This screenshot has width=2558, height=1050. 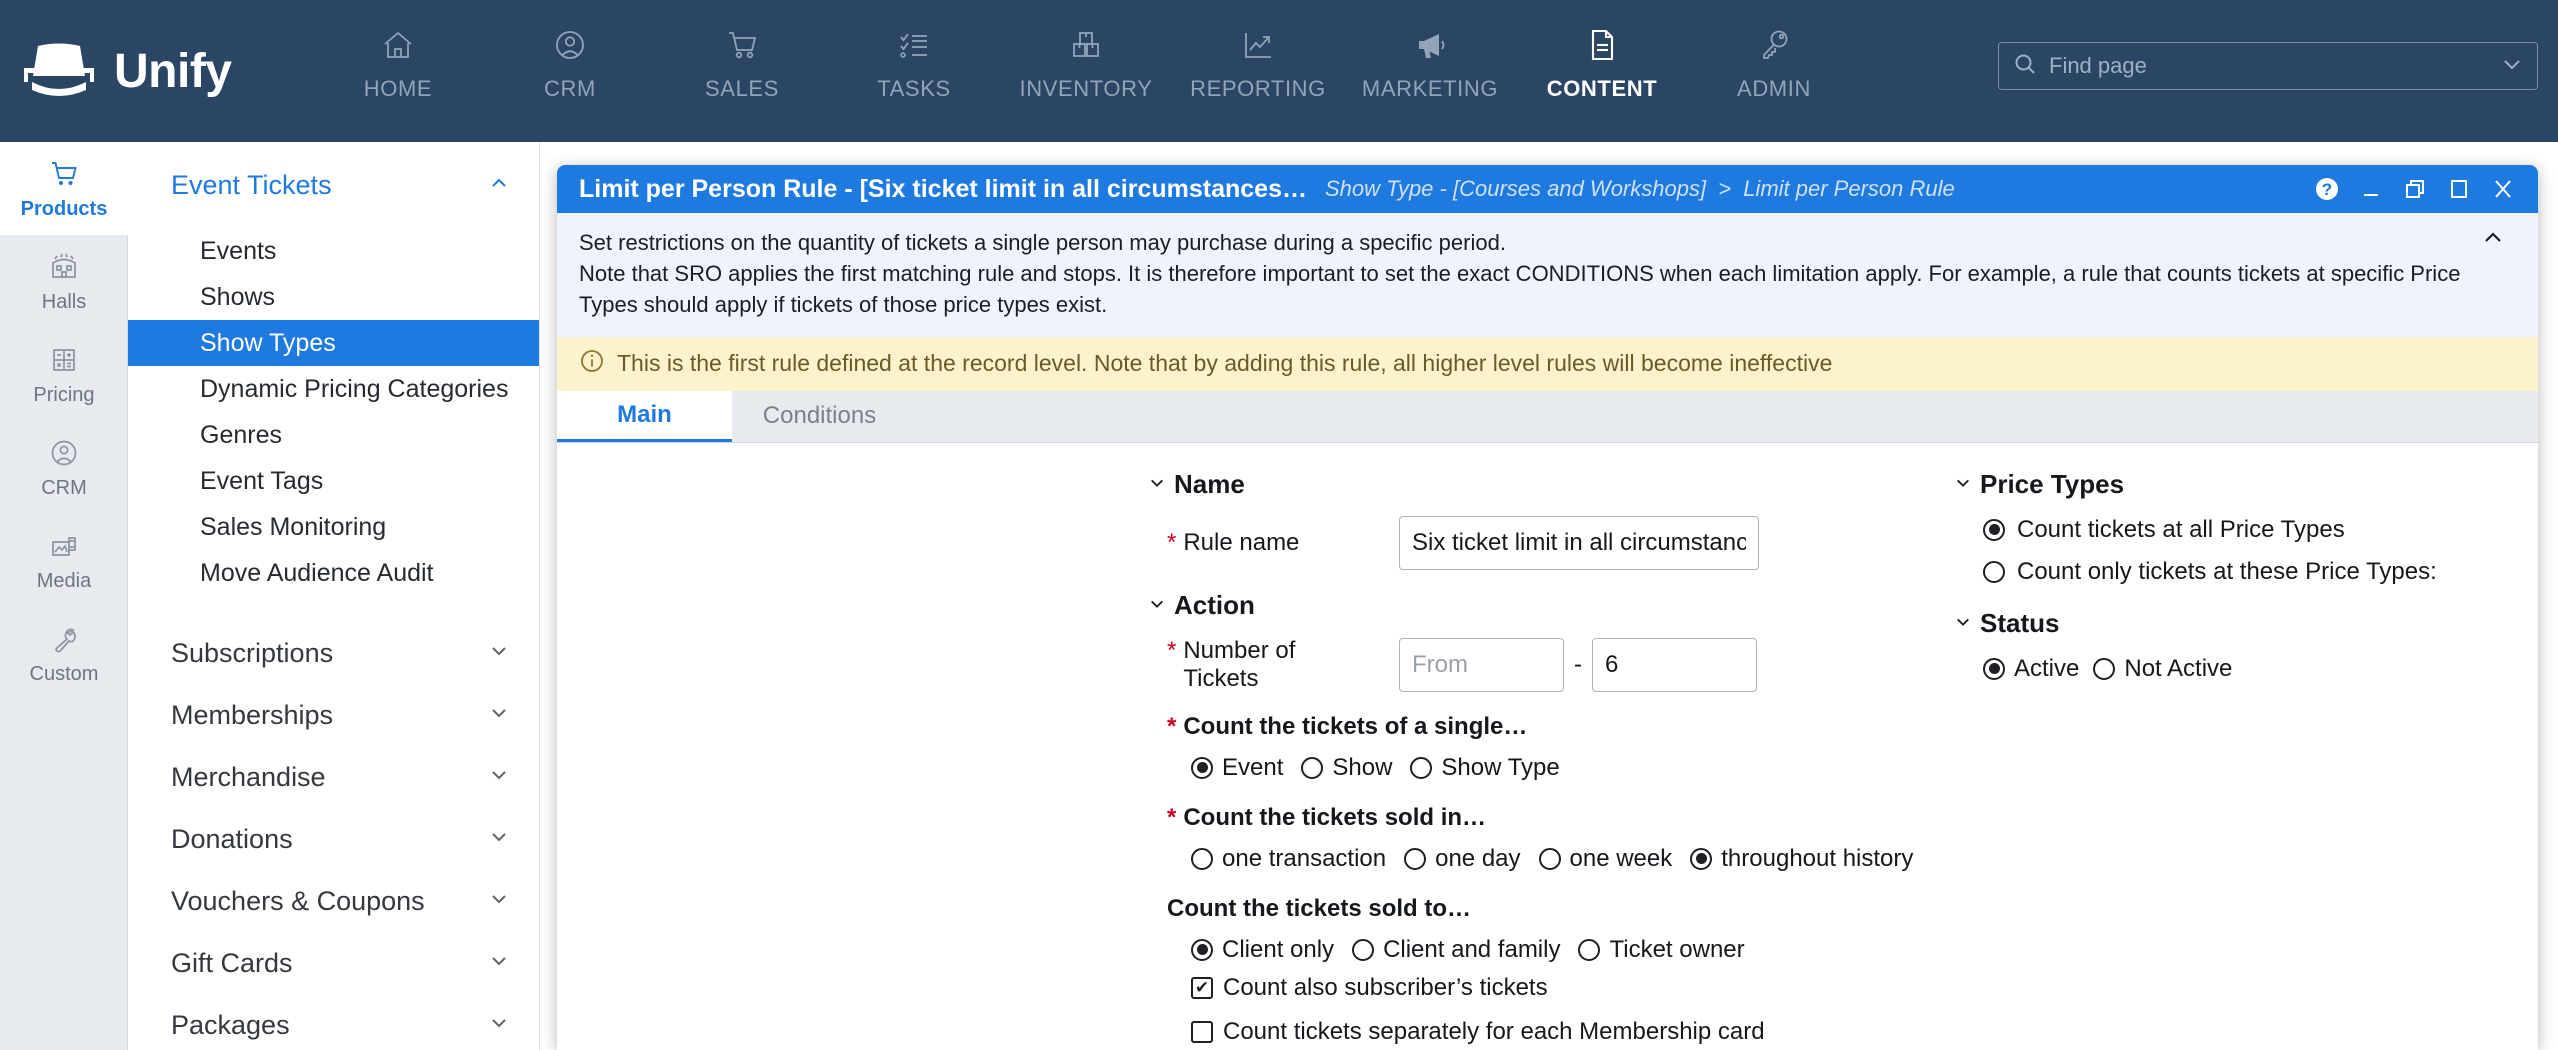 I want to click on radio-option-throughout-history: throughout history, so click(x=1801, y=859).